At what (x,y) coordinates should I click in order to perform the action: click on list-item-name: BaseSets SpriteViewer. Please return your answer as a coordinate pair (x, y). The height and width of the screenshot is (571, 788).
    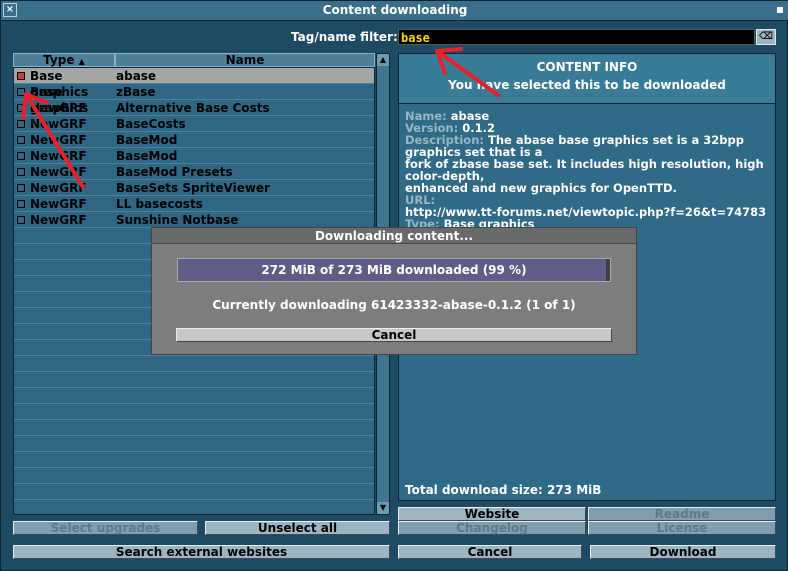
    Looking at the image, I should click on (193, 188).